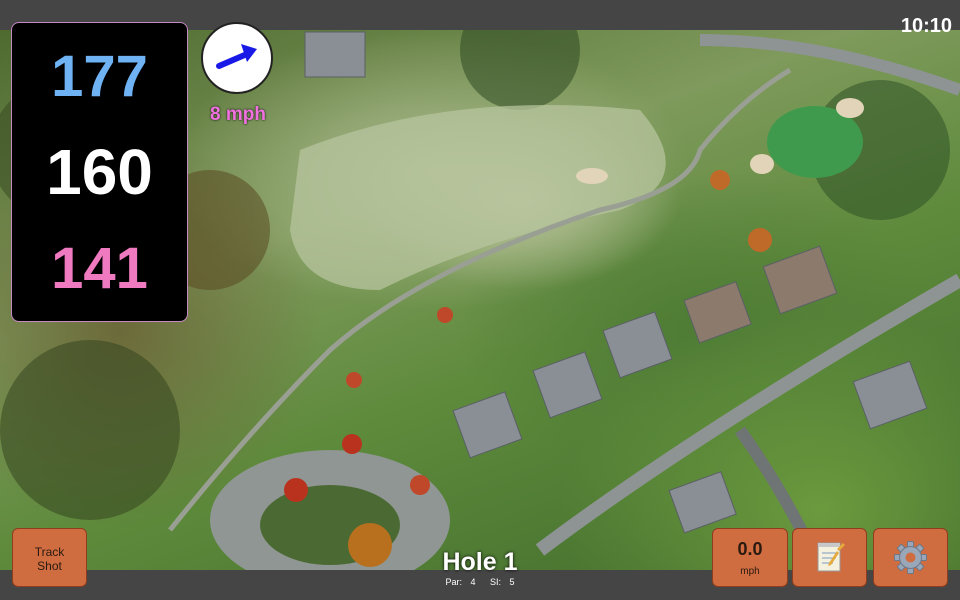 The width and height of the screenshot is (960, 600). What do you see at coordinates (512, 582) in the screenshot?
I see `si-value: 5` at bounding box center [512, 582].